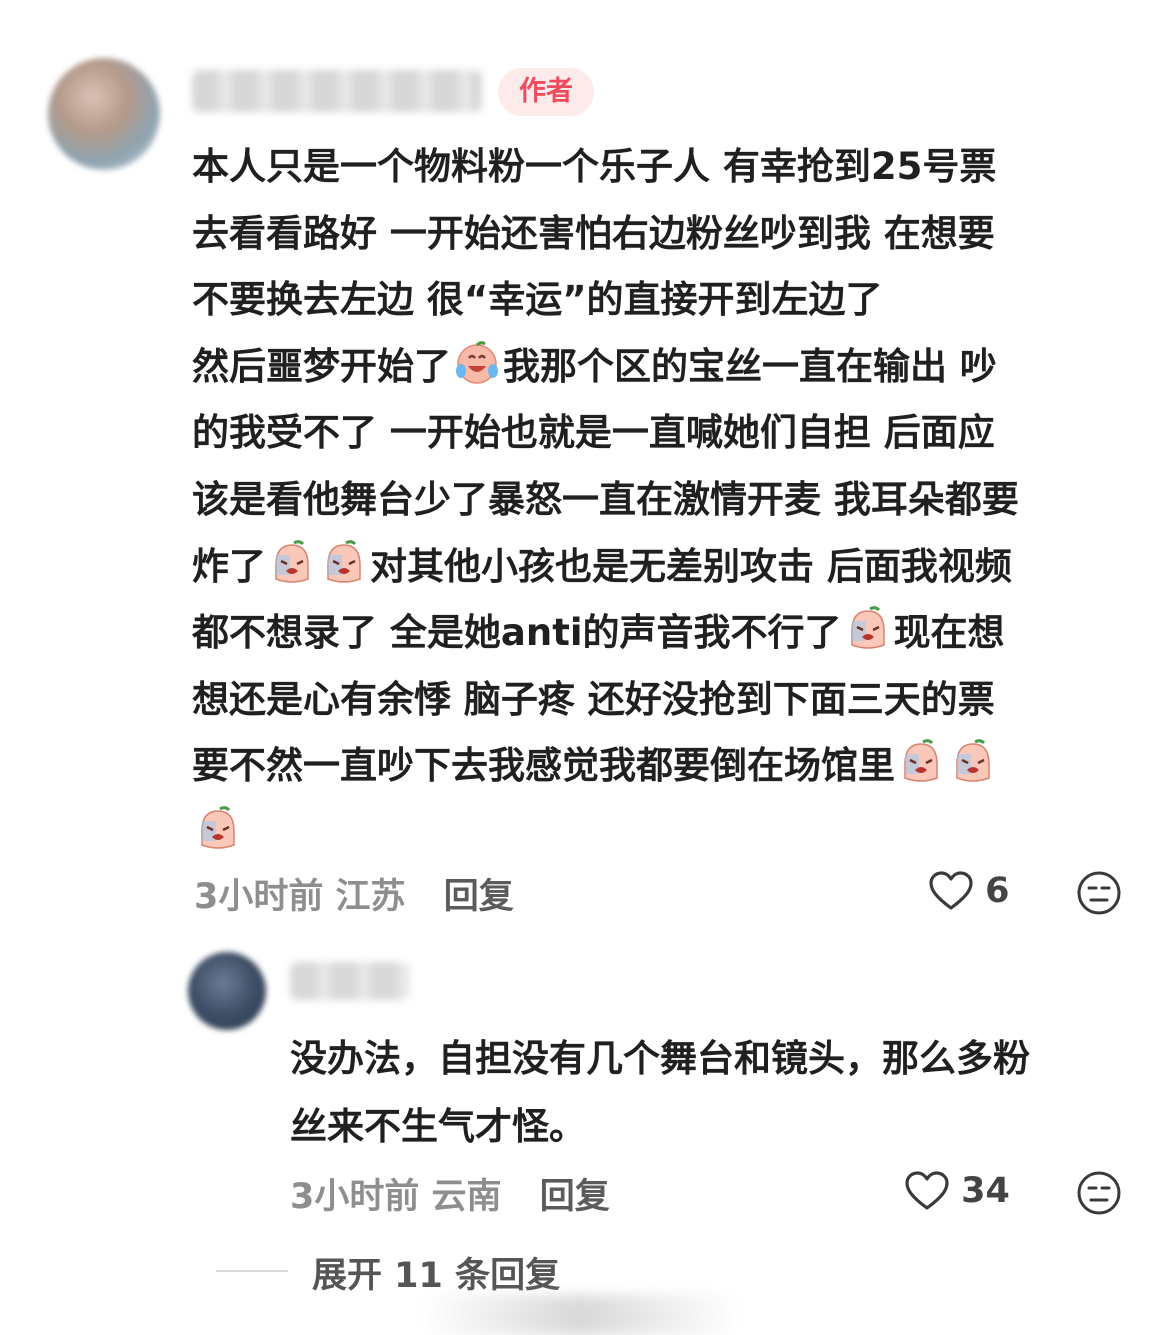 The image size is (1169, 1335). I want to click on reply-time: 3小时前, so click(355, 1197).